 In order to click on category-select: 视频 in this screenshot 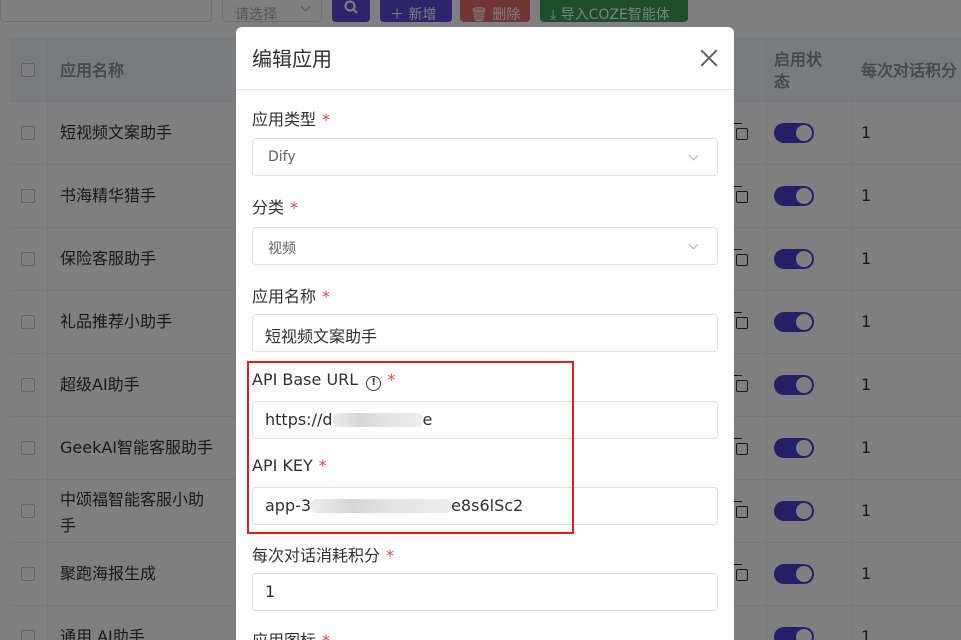, I will do `click(485, 246)`.